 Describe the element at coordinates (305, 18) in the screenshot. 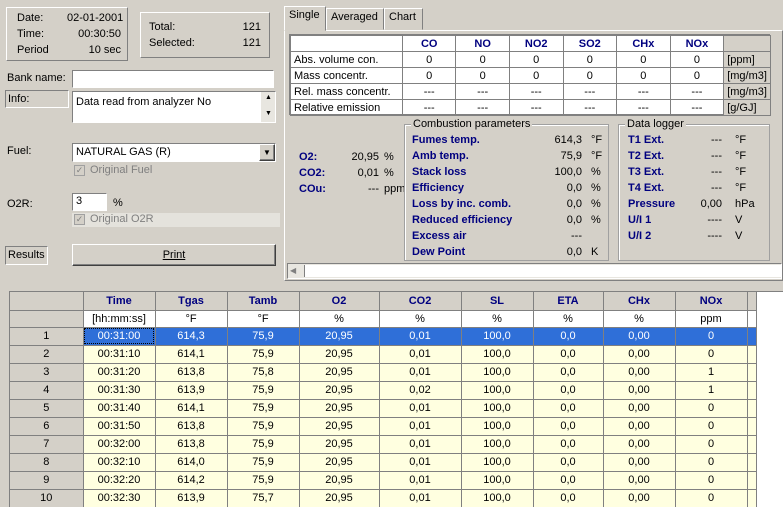

I see `tab-single: Single` at that location.